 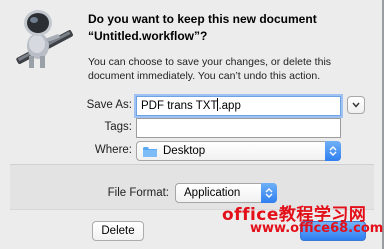 I want to click on where-value: Desktop, so click(x=184, y=151).